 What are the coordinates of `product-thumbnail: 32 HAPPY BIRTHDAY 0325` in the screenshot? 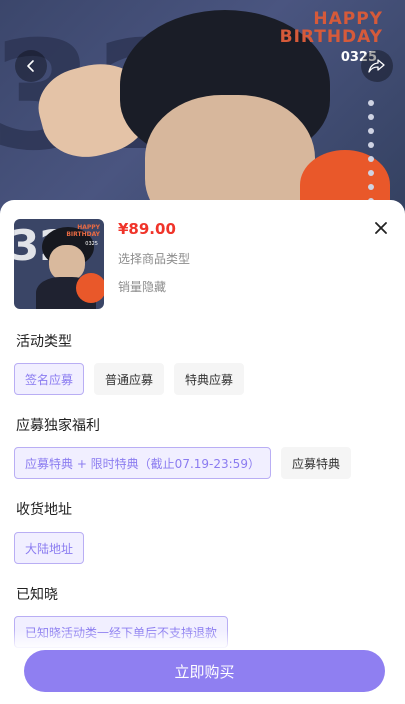 It's located at (59, 264).